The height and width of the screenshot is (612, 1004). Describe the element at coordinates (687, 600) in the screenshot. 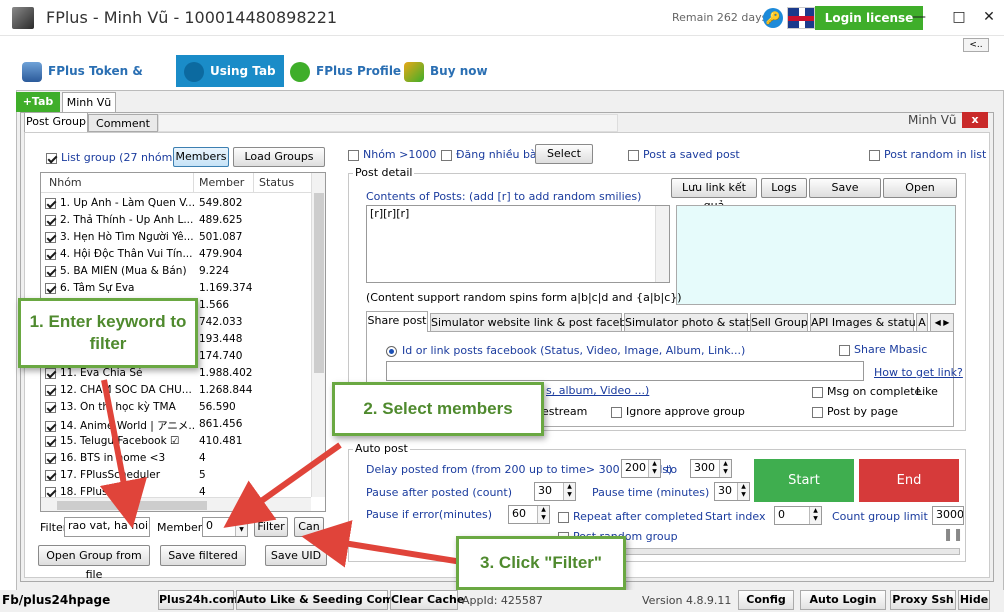

I see `version-label: Version 4.8.9.11` at that location.